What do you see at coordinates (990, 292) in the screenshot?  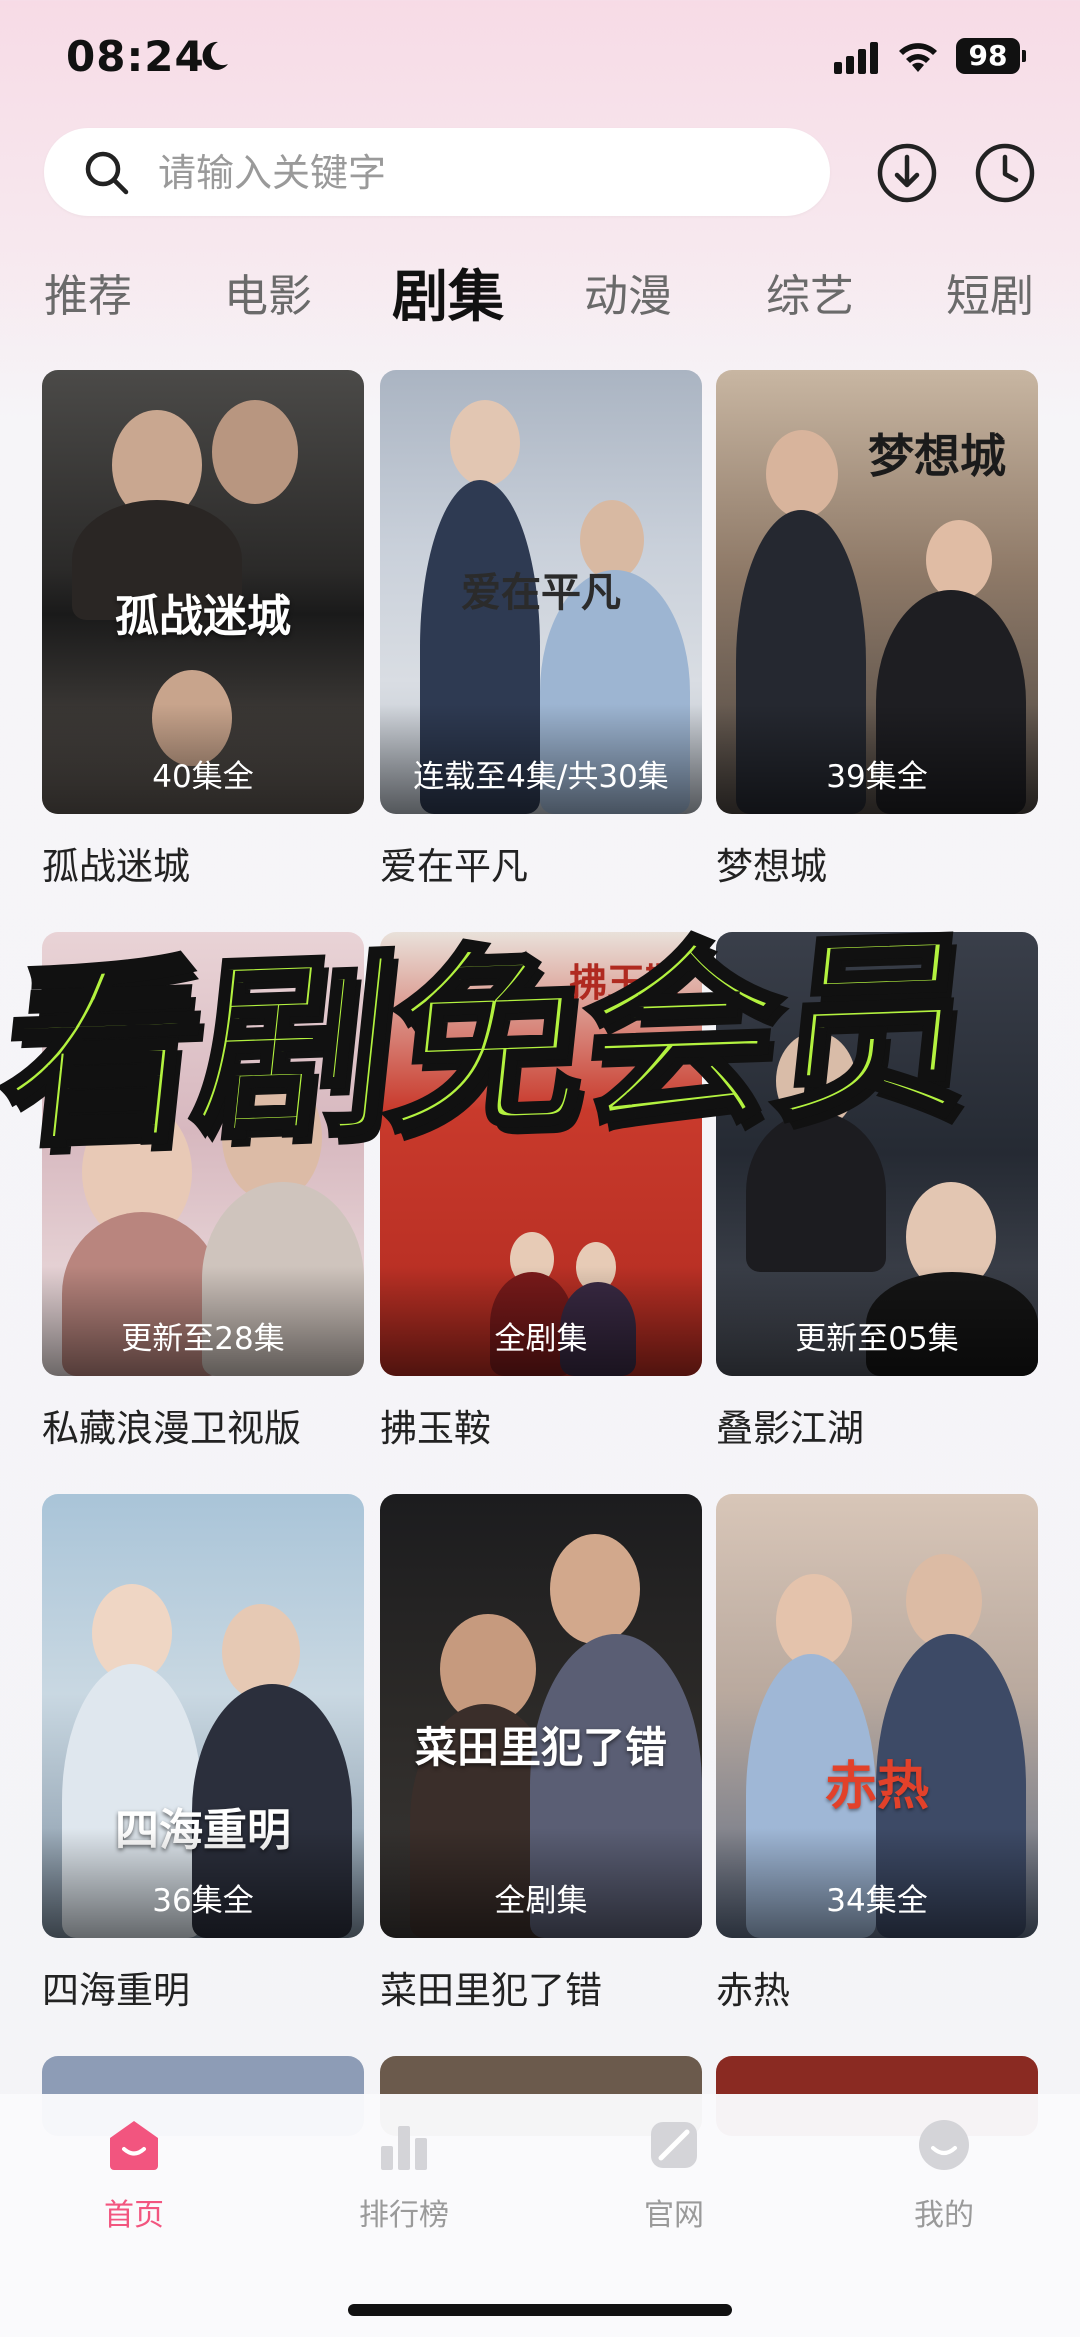 I see `tab-short-drama: 短剧` at bounding box center [990, 292].